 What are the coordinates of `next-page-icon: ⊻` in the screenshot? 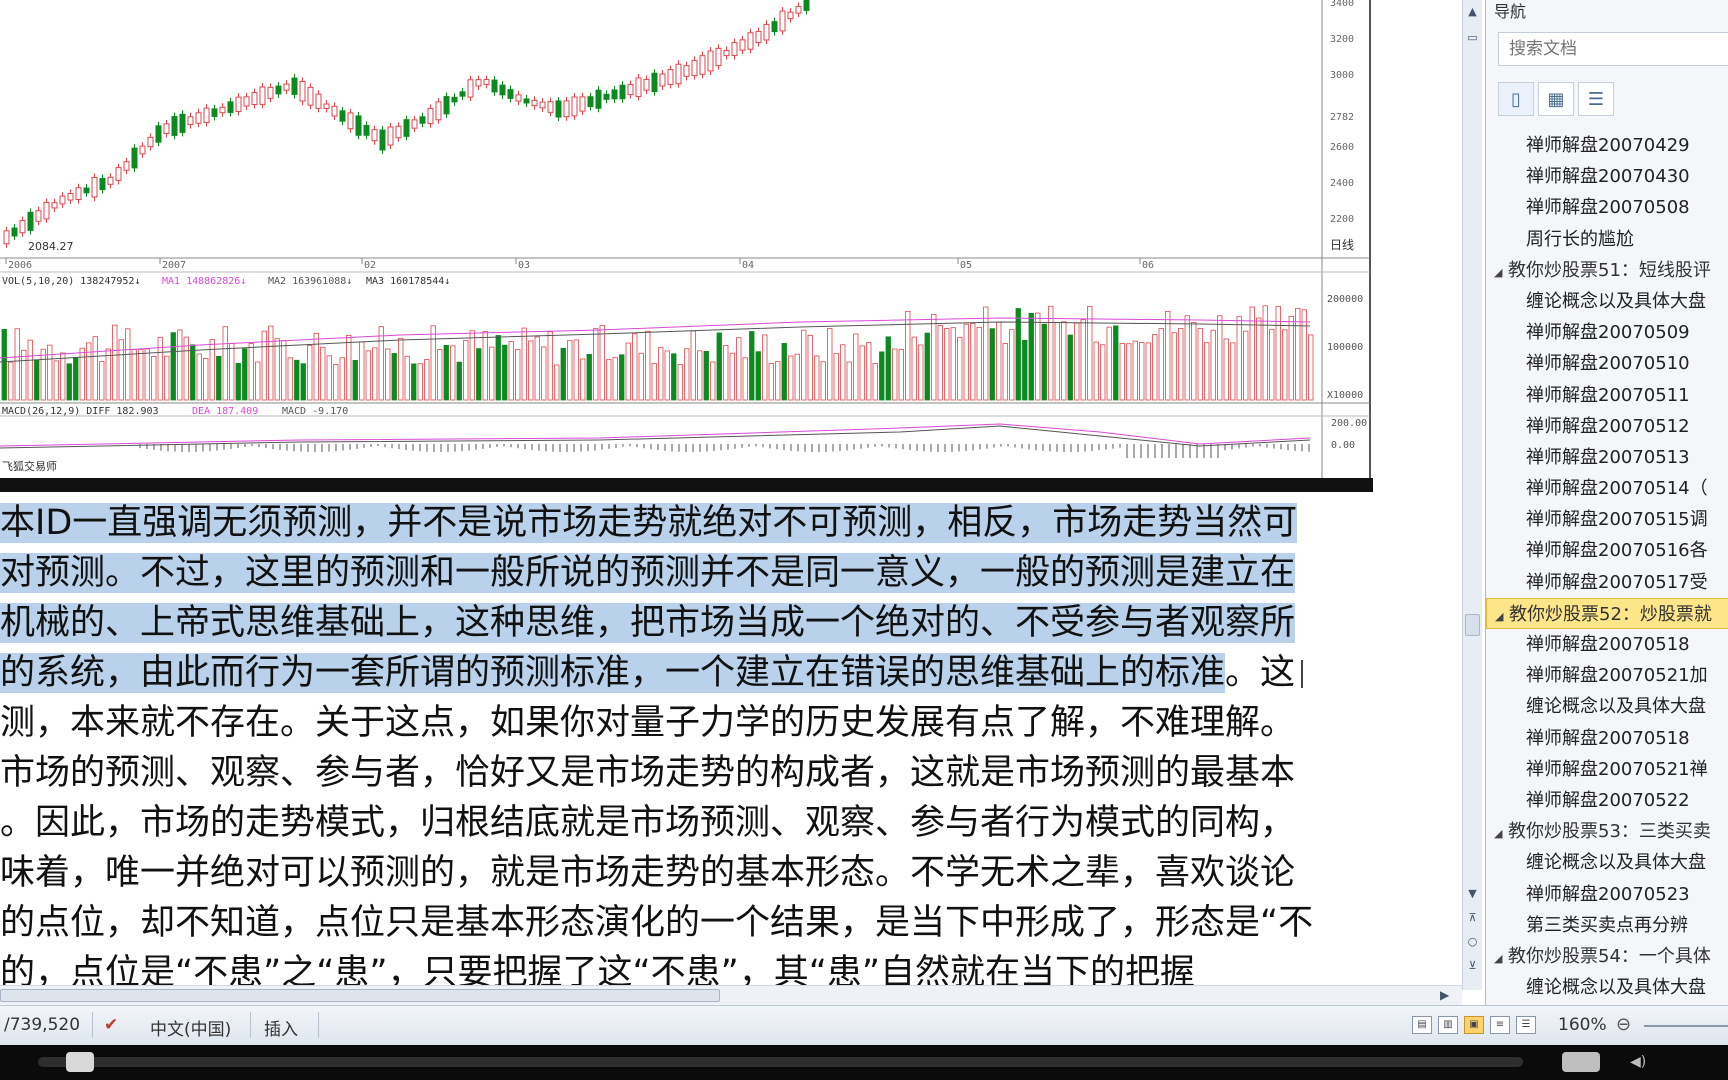 It's located at (1472, 966).